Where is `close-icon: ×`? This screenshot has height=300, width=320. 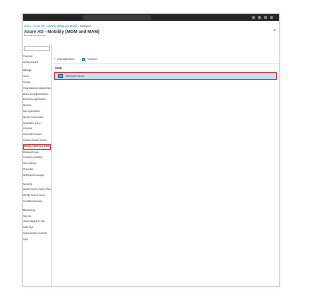
close-icon: × is located at coordinates (274, 31).